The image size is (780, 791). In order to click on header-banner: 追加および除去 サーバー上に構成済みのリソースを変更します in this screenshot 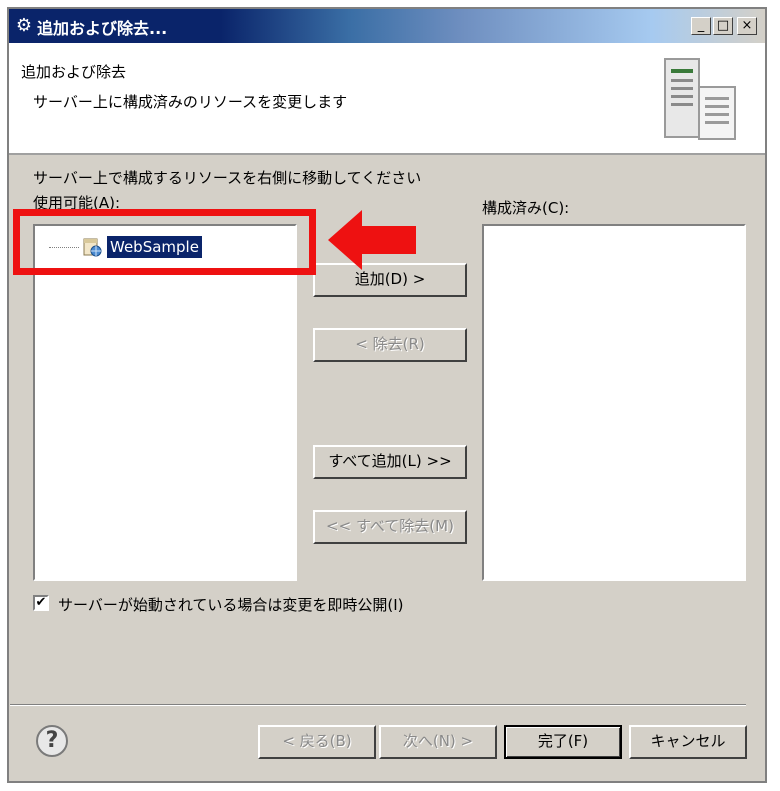, I will do `click(387, 99)`.